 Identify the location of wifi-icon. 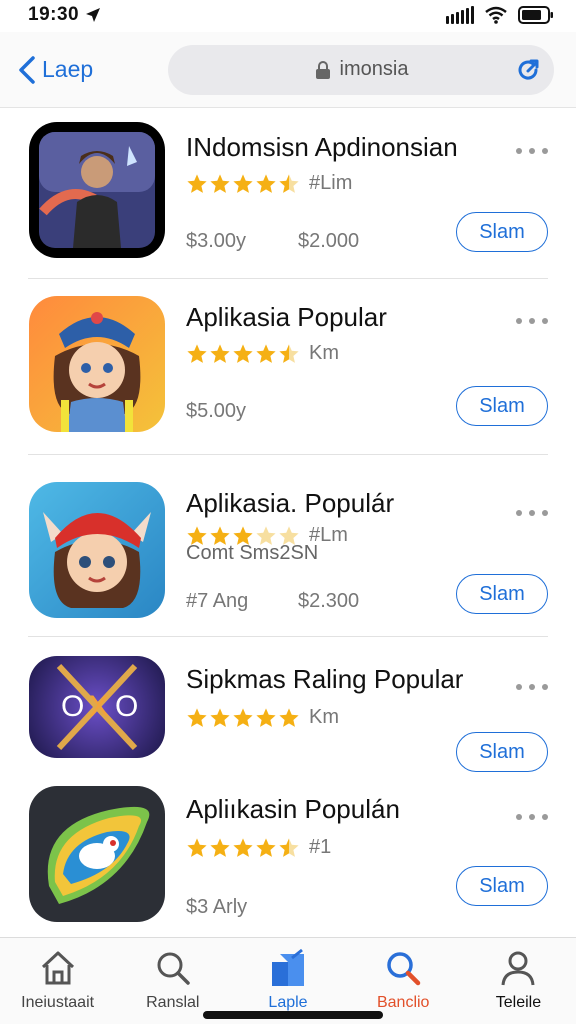
(496, 15).